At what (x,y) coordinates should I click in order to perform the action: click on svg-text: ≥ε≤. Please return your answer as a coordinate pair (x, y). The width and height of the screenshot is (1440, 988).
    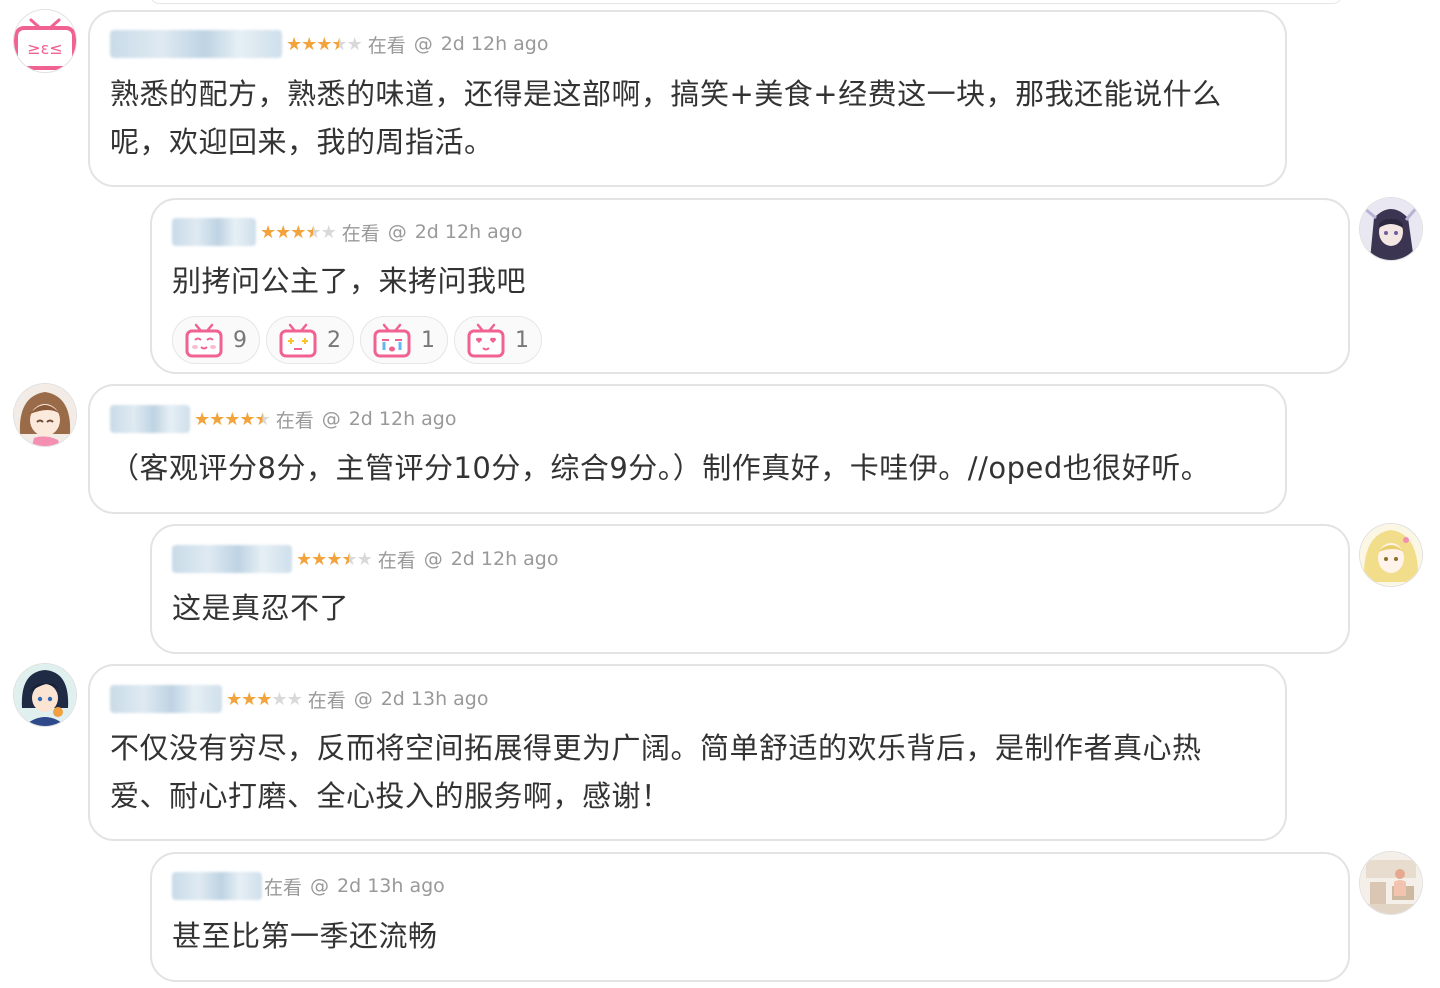
    Looking at the image, I should click on (44, 48).